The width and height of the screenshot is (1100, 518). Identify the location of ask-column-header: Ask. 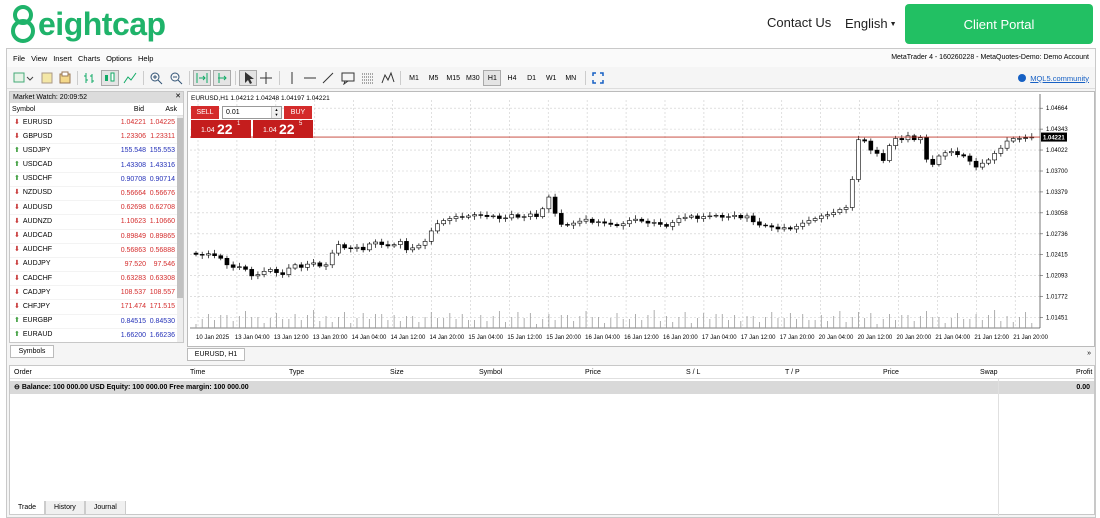
(162, 109).